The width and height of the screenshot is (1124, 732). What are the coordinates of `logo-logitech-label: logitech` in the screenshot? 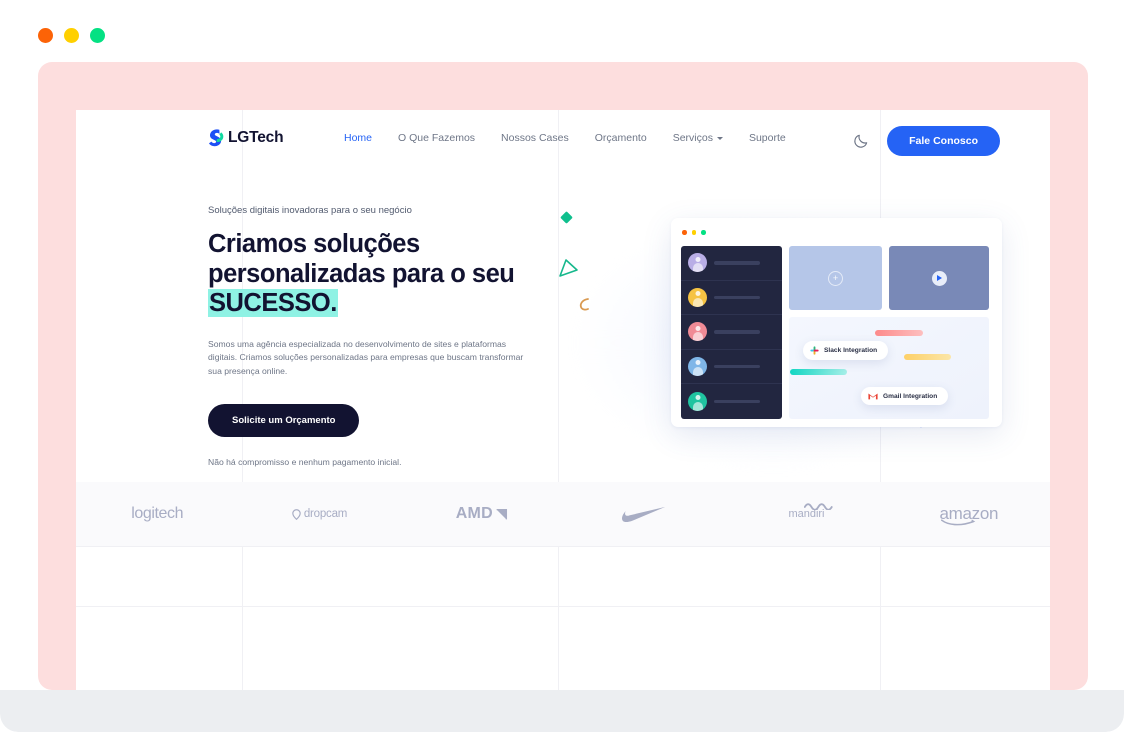 It's located at (157, 513).